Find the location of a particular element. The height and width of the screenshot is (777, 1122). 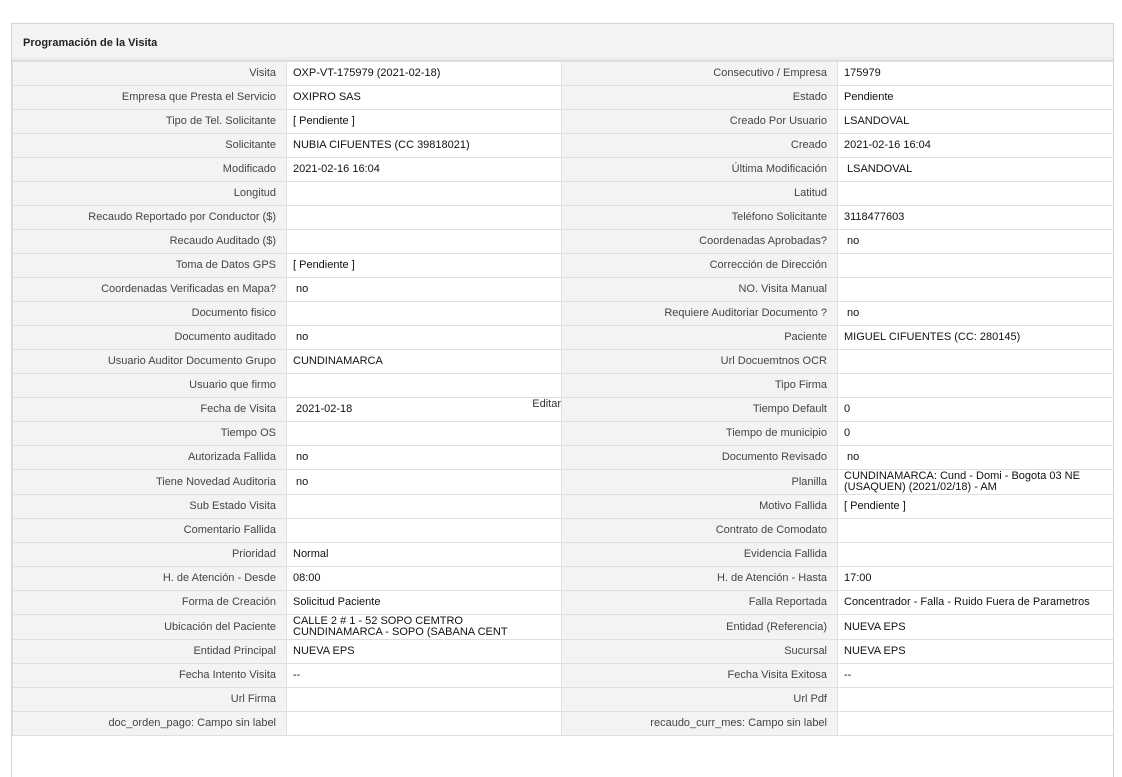

field-value-text: 08:00 is located at coordinates (307, 578).